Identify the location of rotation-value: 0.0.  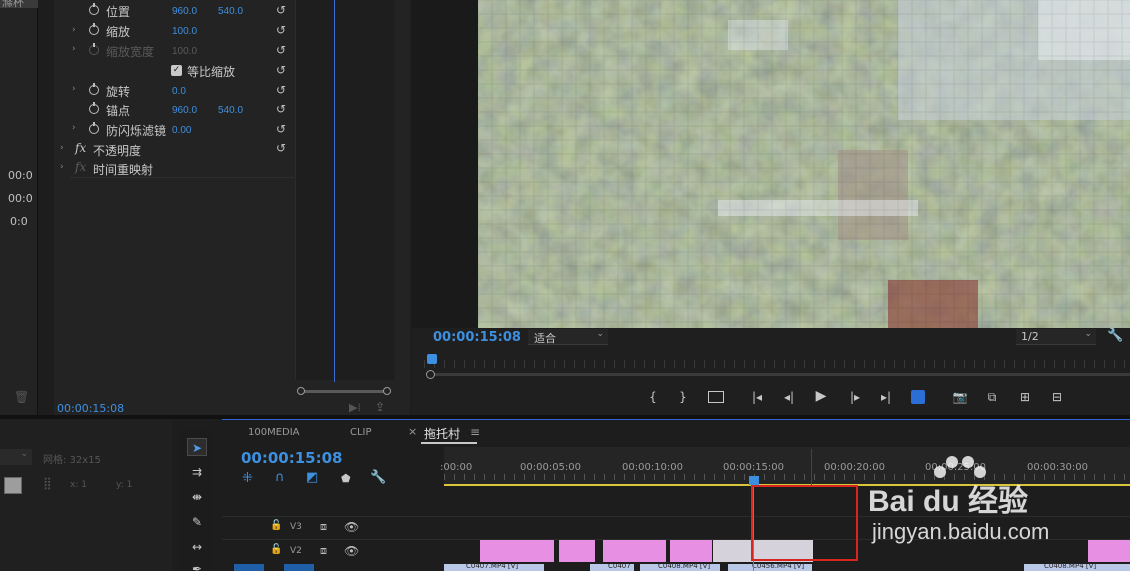
(179, 91).